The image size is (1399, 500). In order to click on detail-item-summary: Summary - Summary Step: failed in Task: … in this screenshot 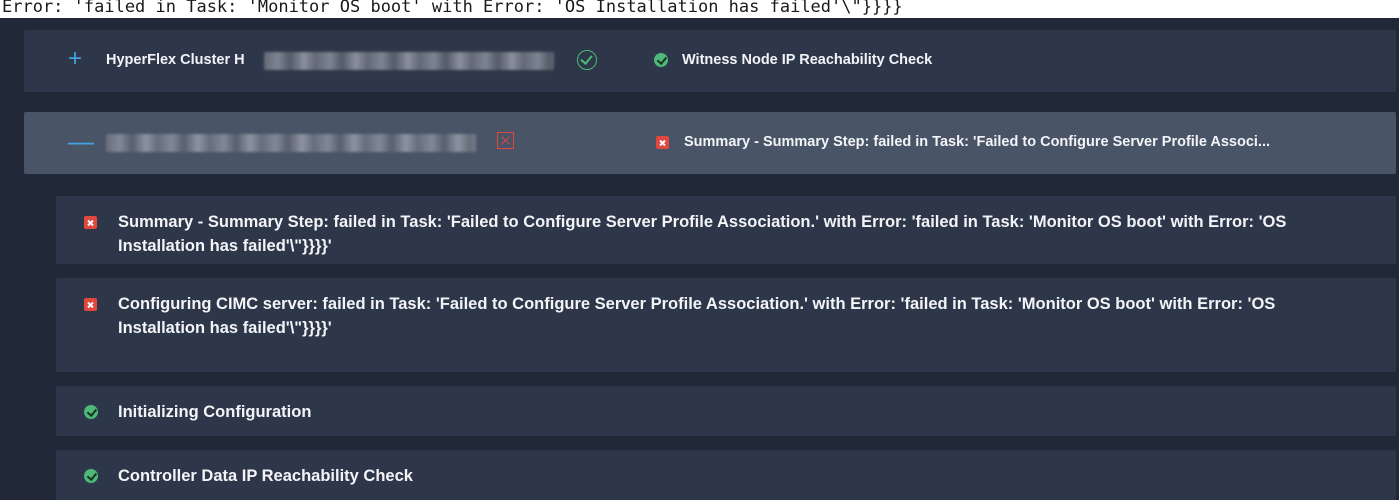, I will do `click(726, 230)`.